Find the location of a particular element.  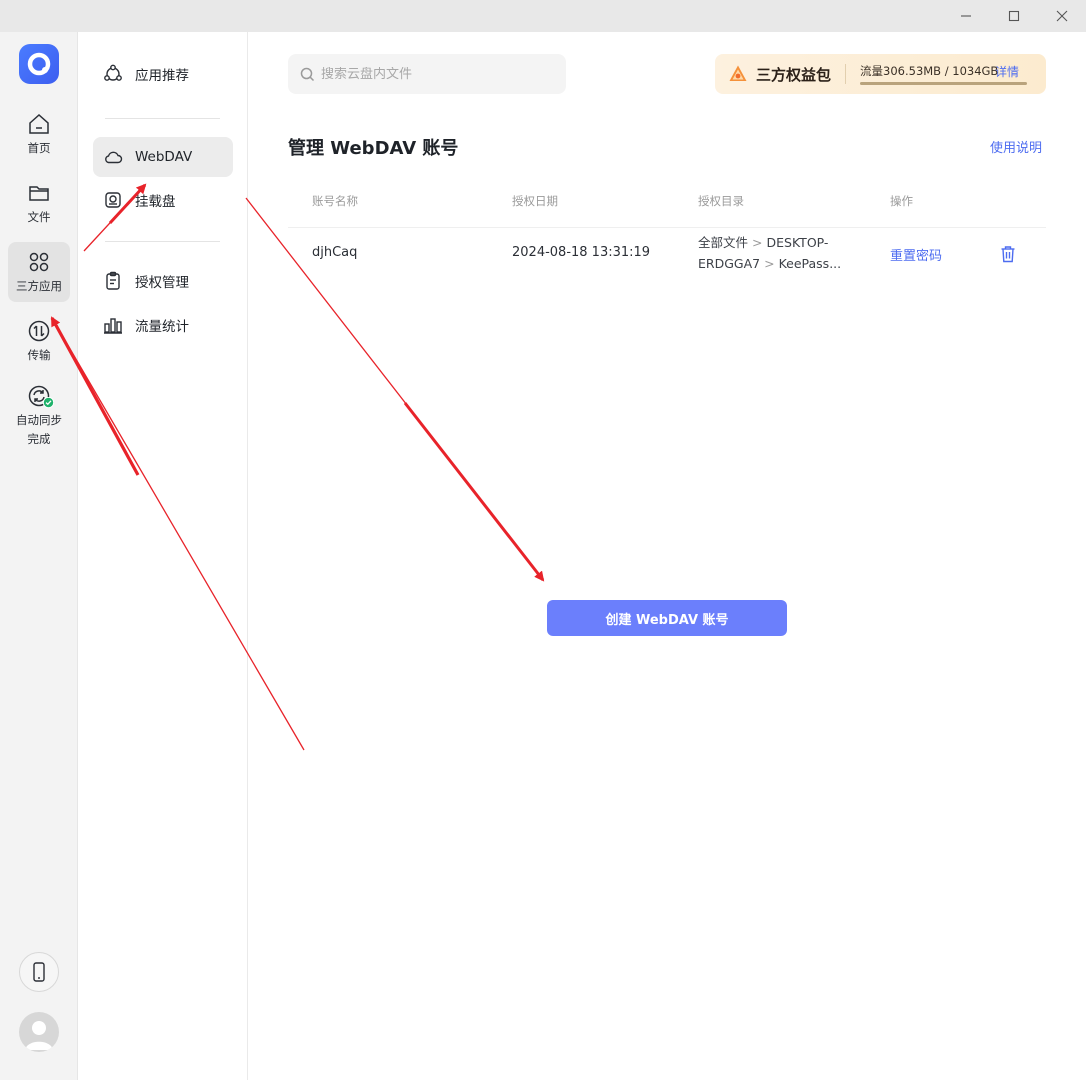

sidebar-item-label: 流量统计 is located at coordinates (162, 327).